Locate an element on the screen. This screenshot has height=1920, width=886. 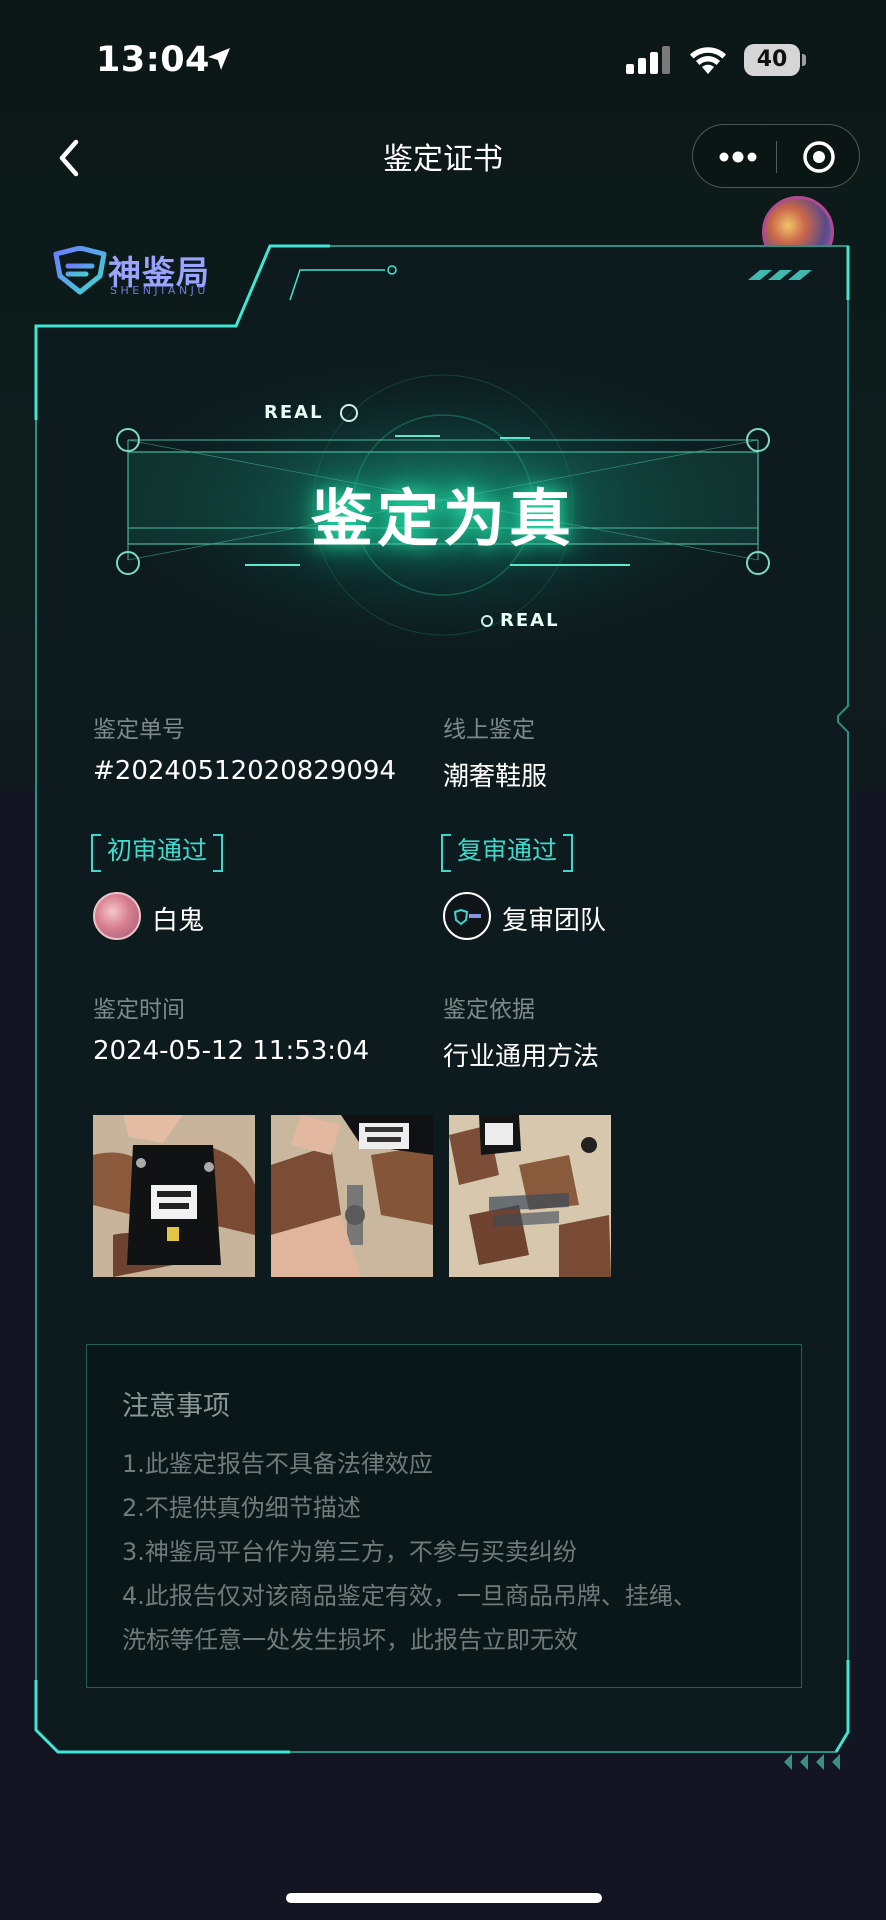
shield-logo-icon is located at coordinates (80, 270).